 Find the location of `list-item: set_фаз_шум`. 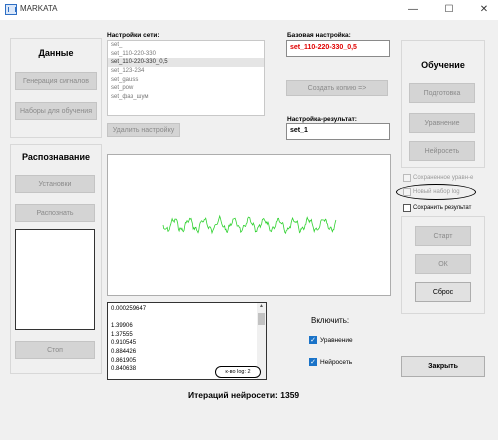

list-item: set_фаз_шум is located at coordinates (186, 97).